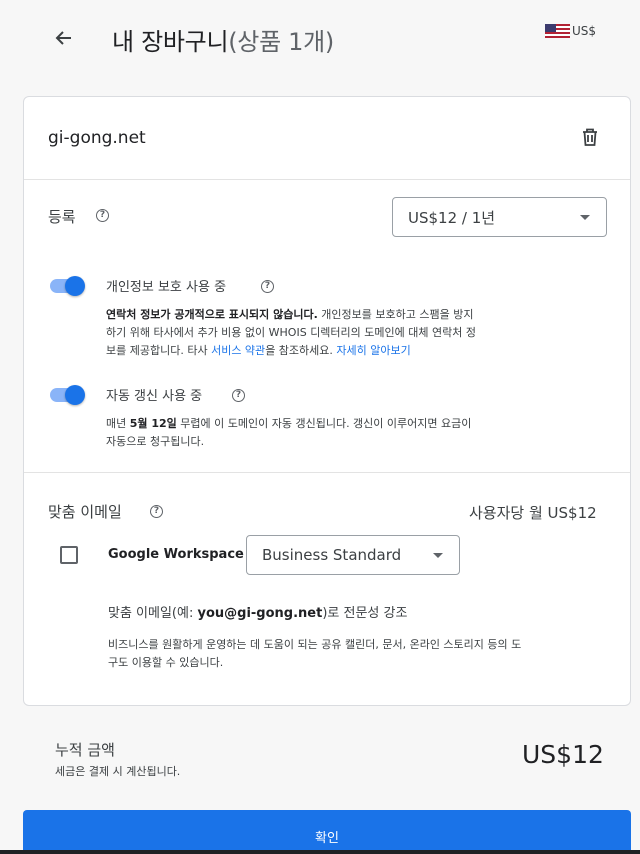 The width and height of the screenshot is (640, 854). Describe the element at coordinates (533, 513) in the screenshot. I see `email-price: 사용자당 월 US$12` at that location.